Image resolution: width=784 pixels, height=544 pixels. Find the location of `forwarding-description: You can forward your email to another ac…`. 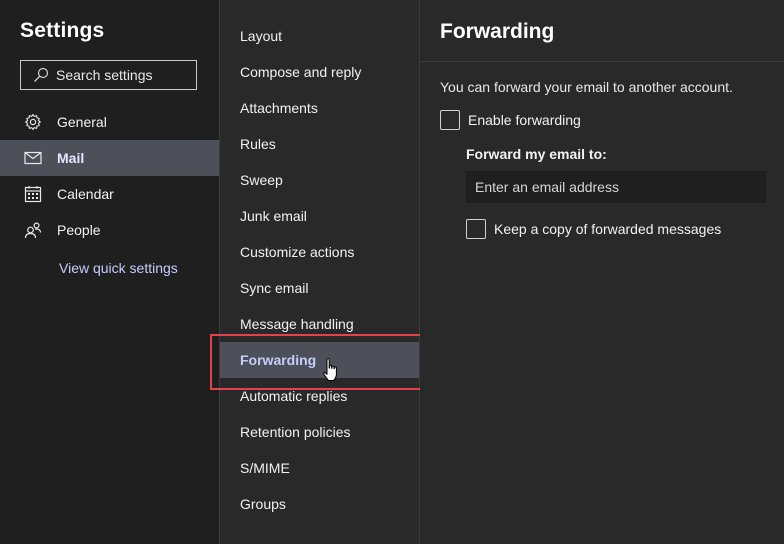

forwarding-description: You can forward your email to another ac… is located at coordinates (586, 87).